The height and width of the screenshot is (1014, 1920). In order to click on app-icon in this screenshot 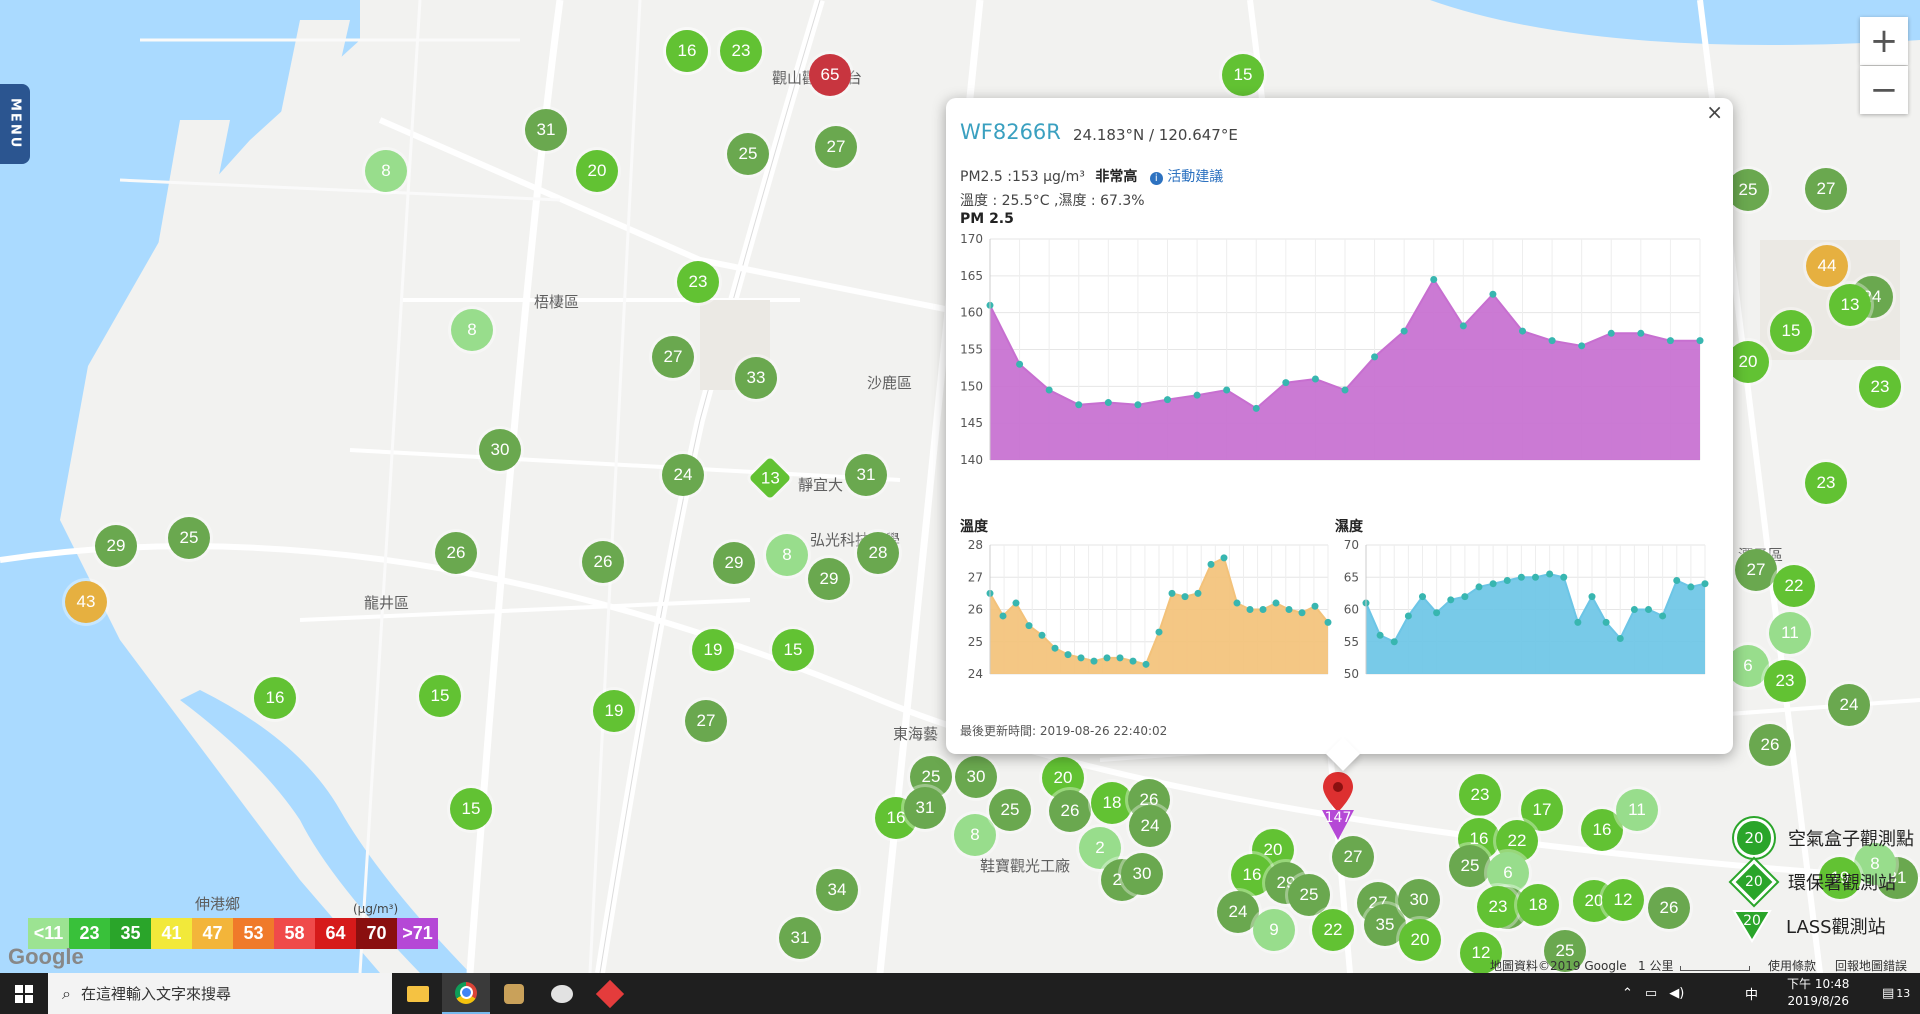, I will do `click(514, 993)`.